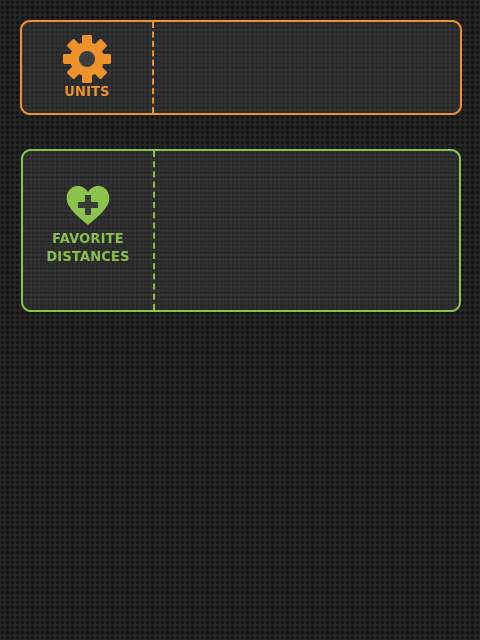  What do you see at coordinates (87, 92) in the screenshot?
I see `units-label: UNITS` at bounding box center [87, 92].